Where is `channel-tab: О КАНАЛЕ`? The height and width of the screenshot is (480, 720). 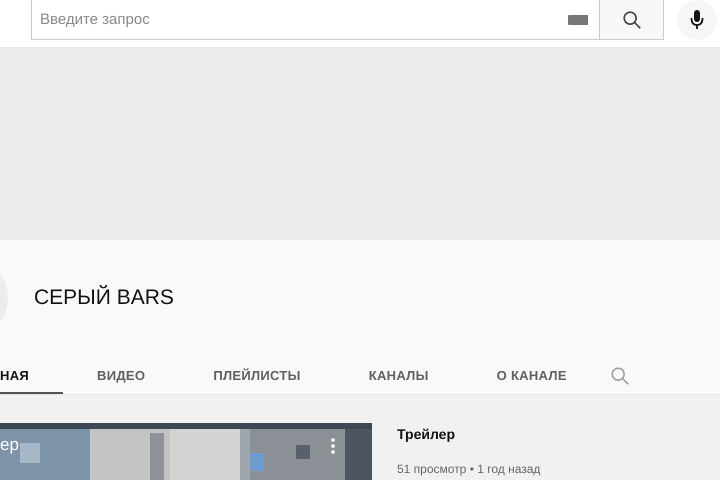
channel-tab: О КАНАЛЕ is located at coordinates (531, 375).